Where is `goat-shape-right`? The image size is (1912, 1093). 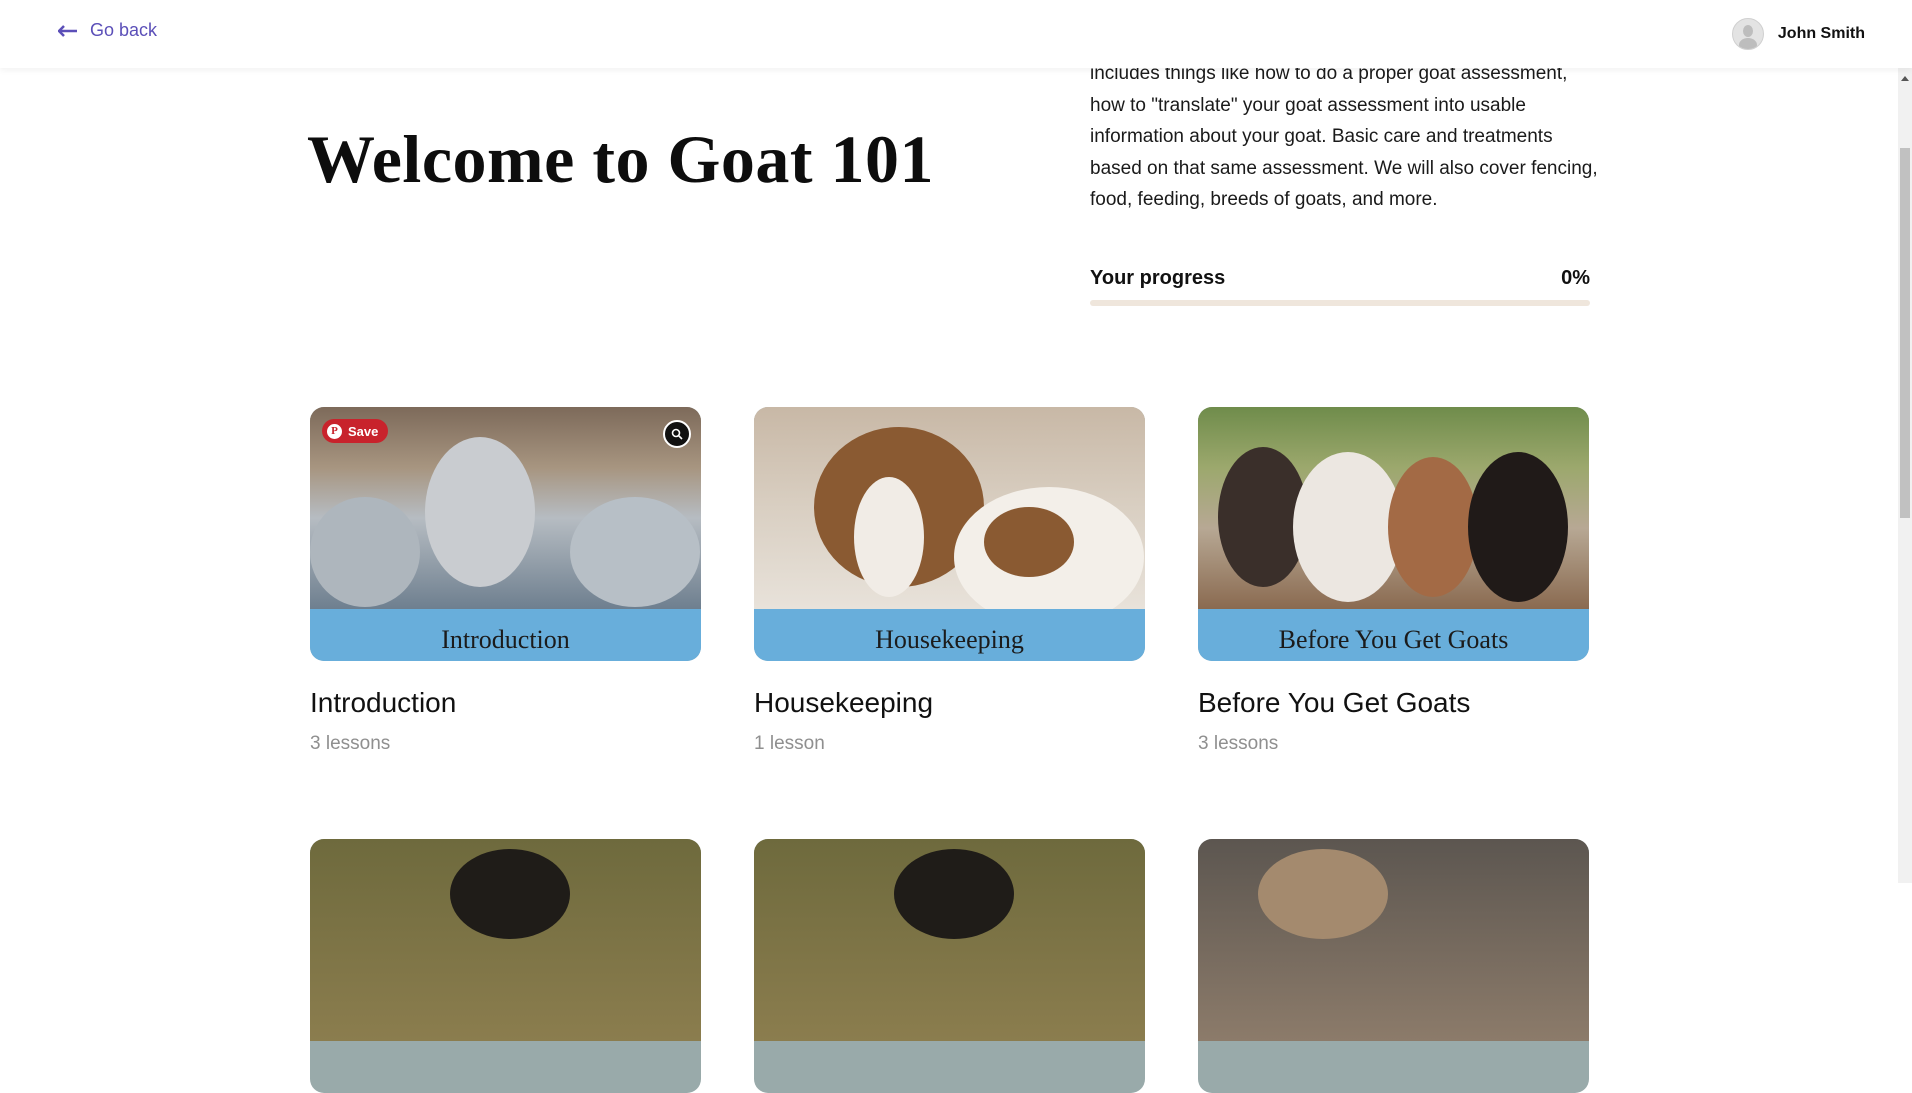 goat-shape-right is located at coordinates (635, 552).